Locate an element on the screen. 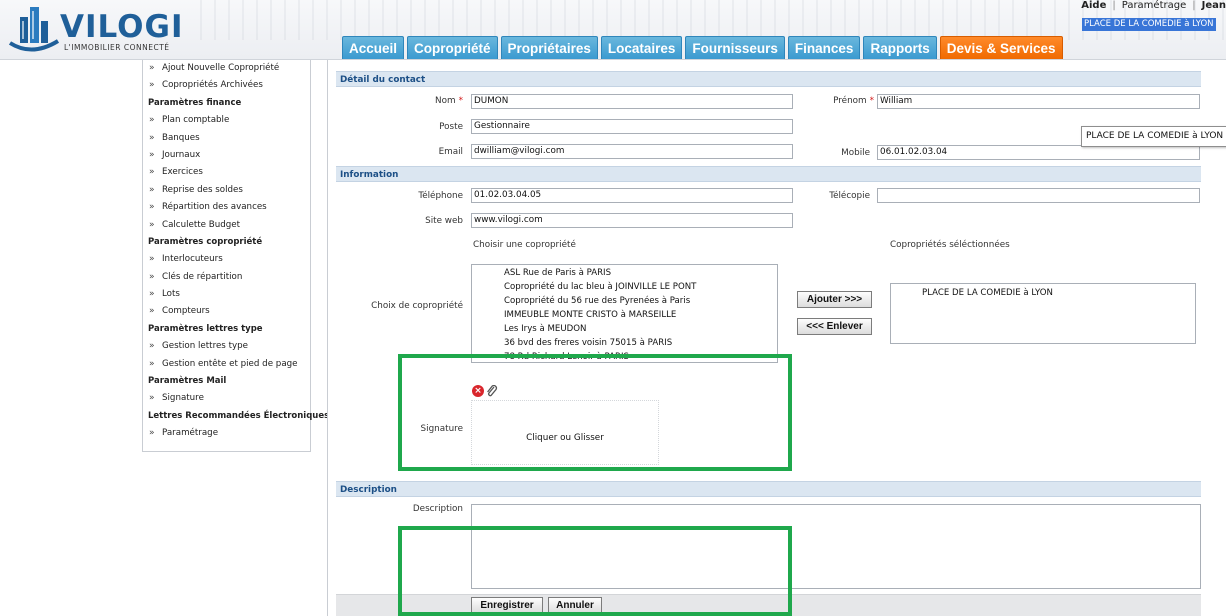 The width and height of the screenshot is (1226, 616). poste-input: Gestionnaire is located at coordinates (632, 126).